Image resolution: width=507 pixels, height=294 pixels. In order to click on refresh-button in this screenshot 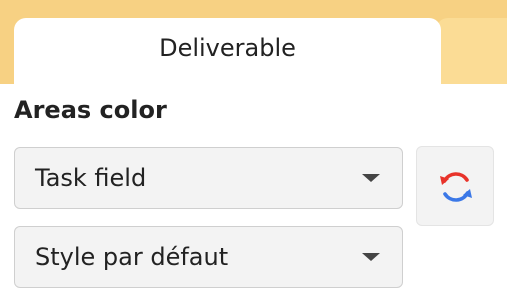, I will do `click(455, 186)`.